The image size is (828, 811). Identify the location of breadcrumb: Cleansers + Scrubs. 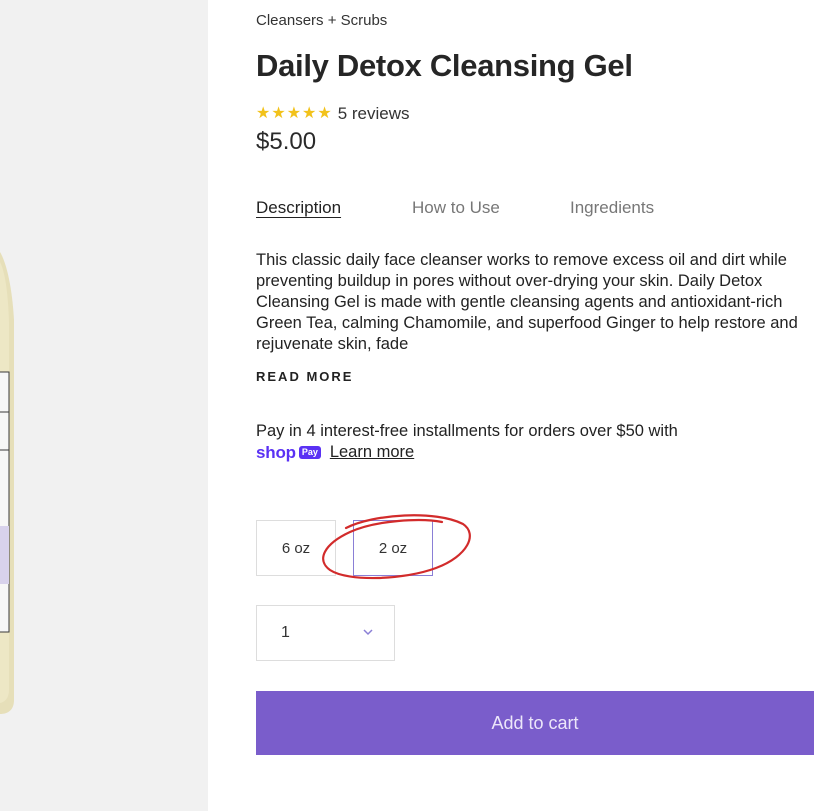
(321, 20).